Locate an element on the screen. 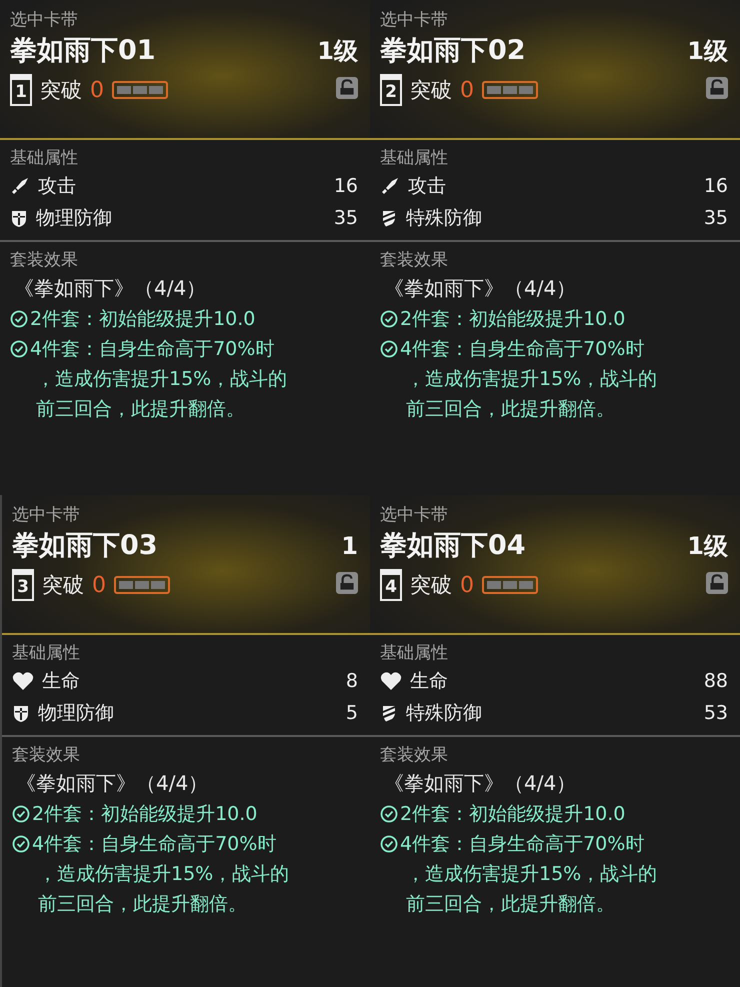  card-level: 1 is located at coordinates (349, 546).